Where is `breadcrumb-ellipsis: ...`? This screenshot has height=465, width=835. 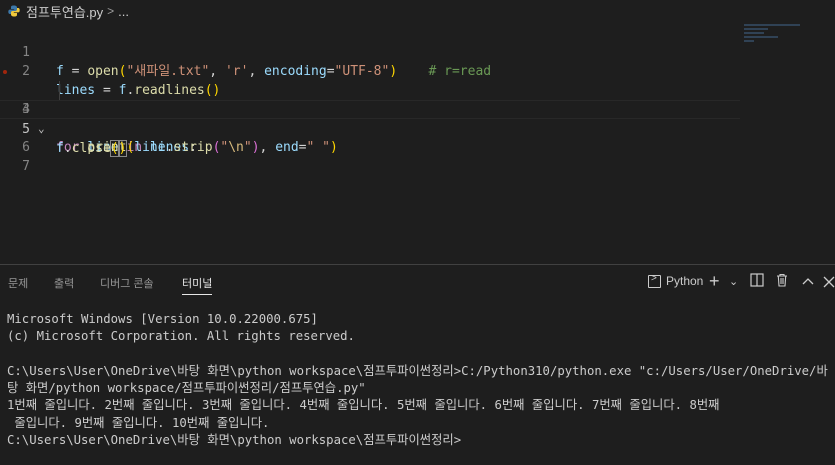 breadcrumb-ellipsis: ... is located at coordinates (123, 11).